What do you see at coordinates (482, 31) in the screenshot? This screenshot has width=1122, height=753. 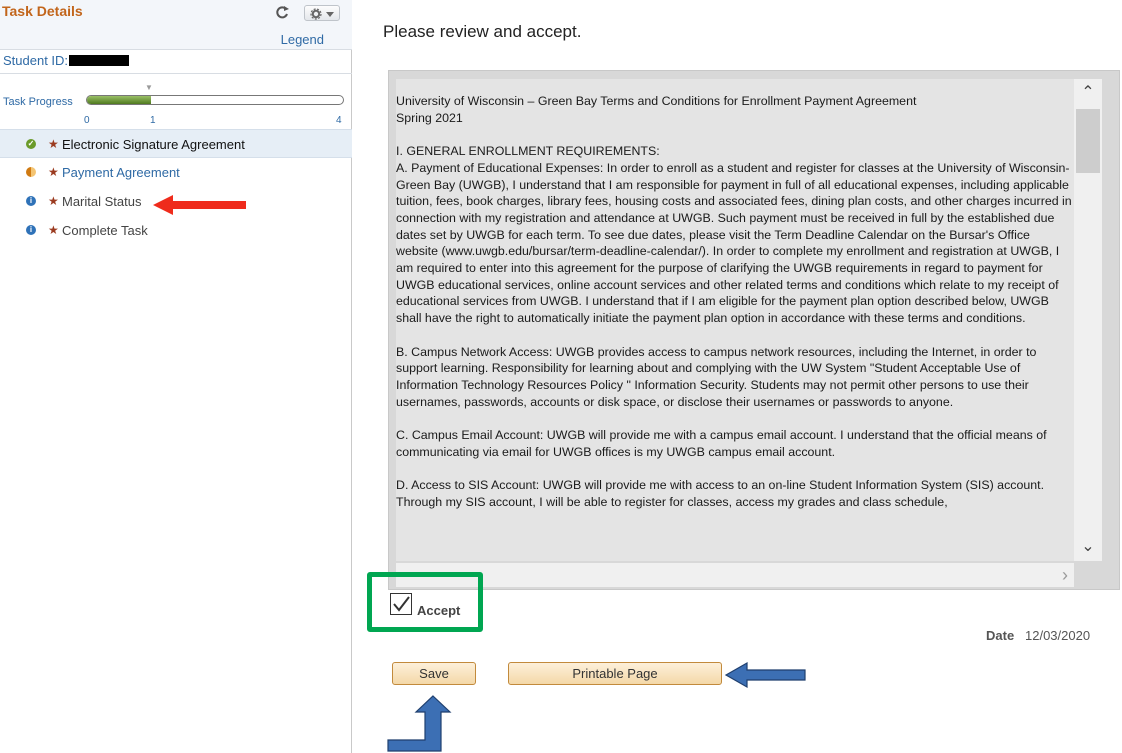 I see `page-heading: Please review and accept.` at bounding box center [482, 31].